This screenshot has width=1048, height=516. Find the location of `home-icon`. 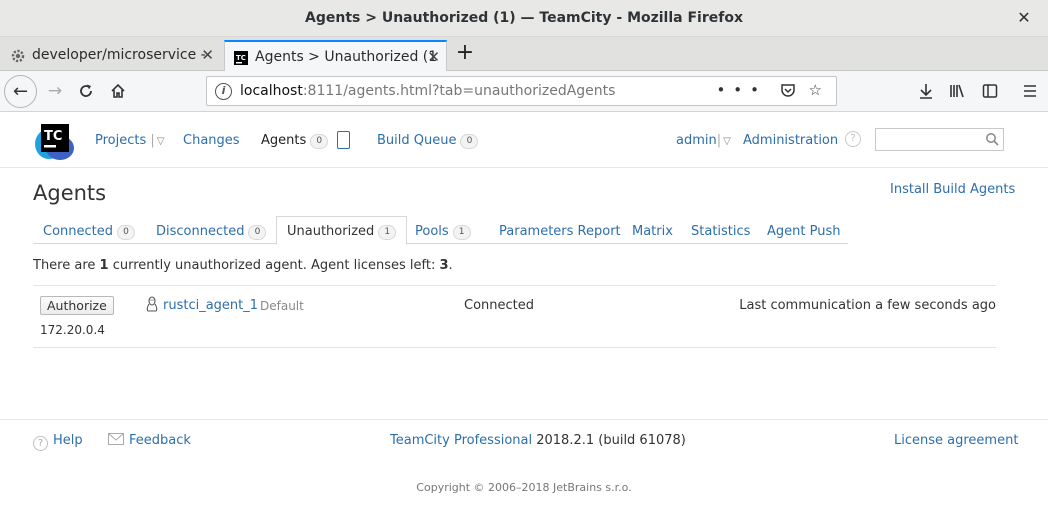

home-icon is located at coordinates (118, 90).